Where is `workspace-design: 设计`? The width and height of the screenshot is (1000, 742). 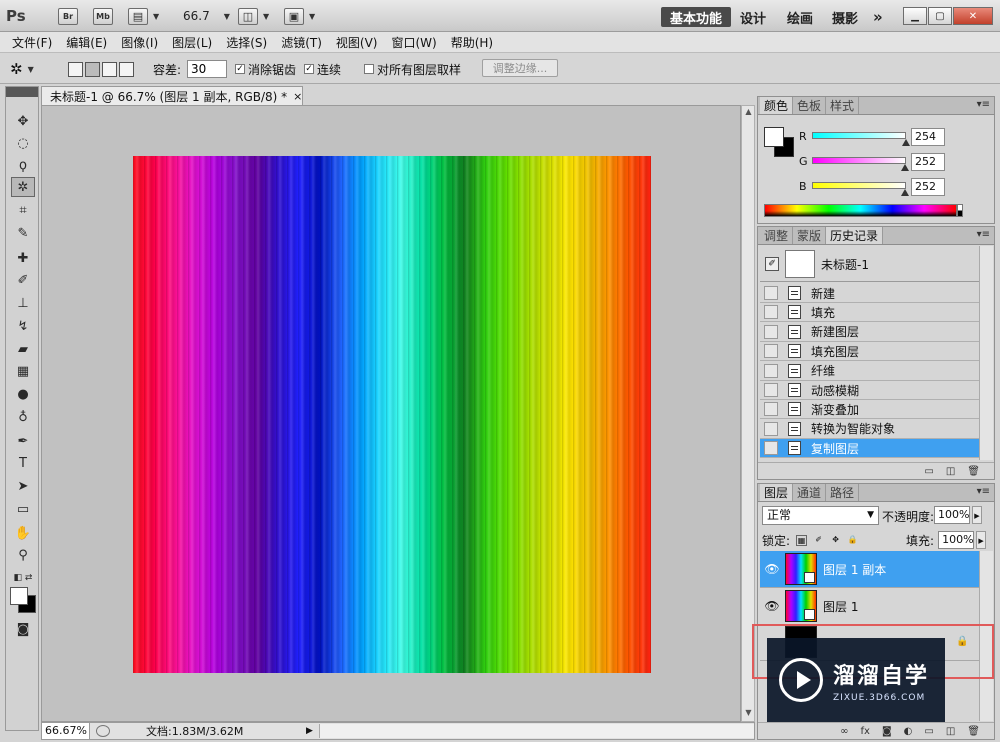
workspace-design: 设计 is located at coordinates (753, 17).